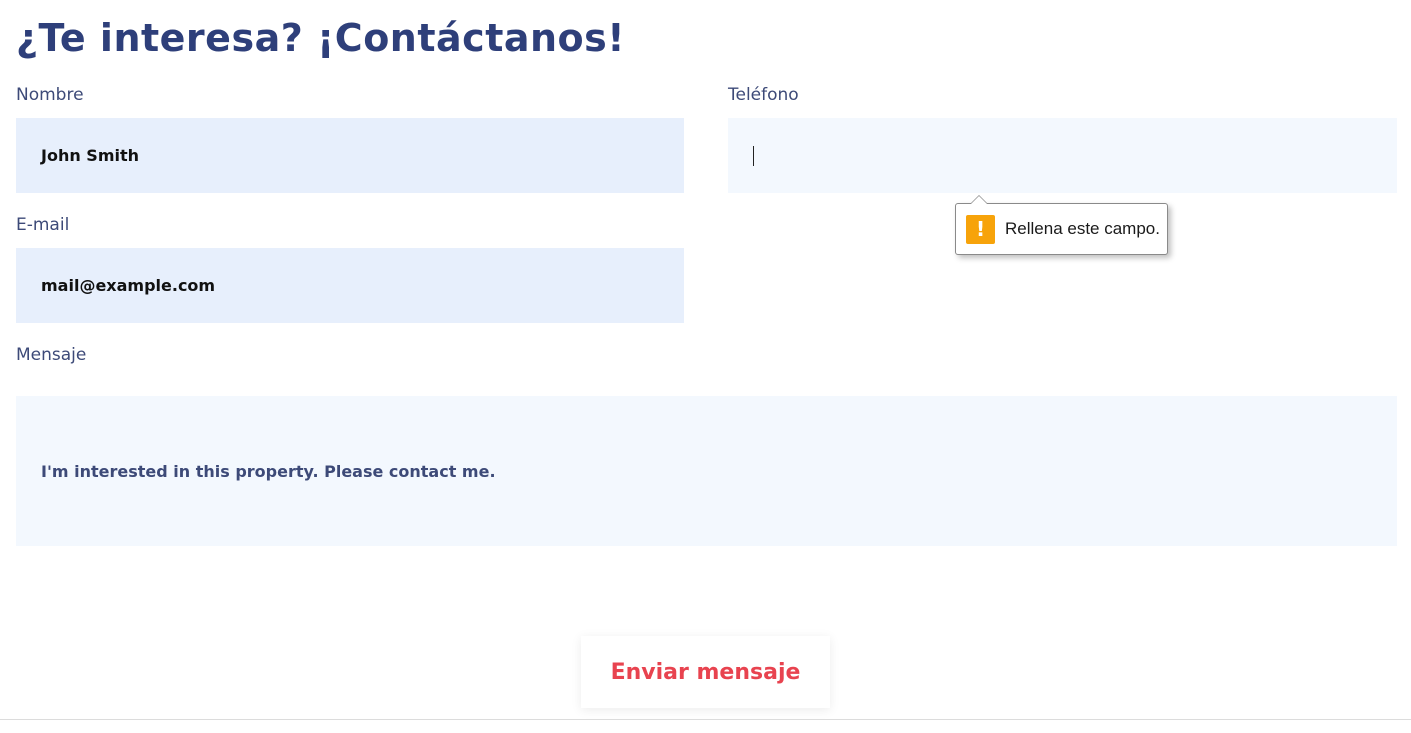  Describe the element at coordinates (50, 95) in the screenshot. I see `name-label: Nombre` at that location.